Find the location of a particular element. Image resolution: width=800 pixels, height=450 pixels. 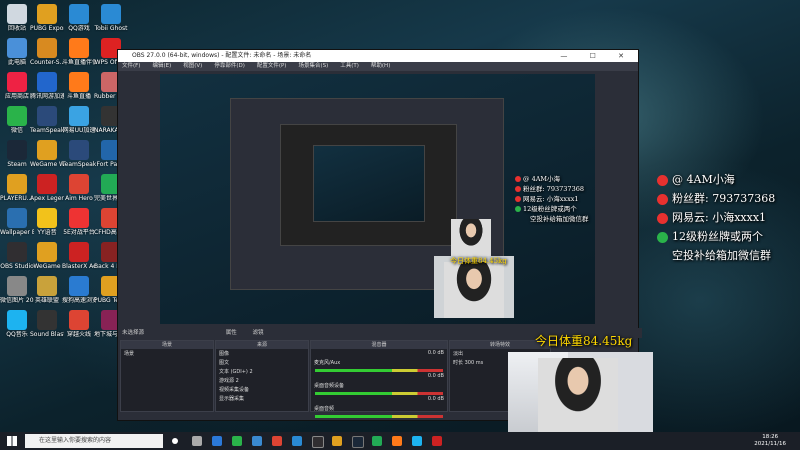

overlay-text: @ 4AM小海 is located at coordinates (542, 179).